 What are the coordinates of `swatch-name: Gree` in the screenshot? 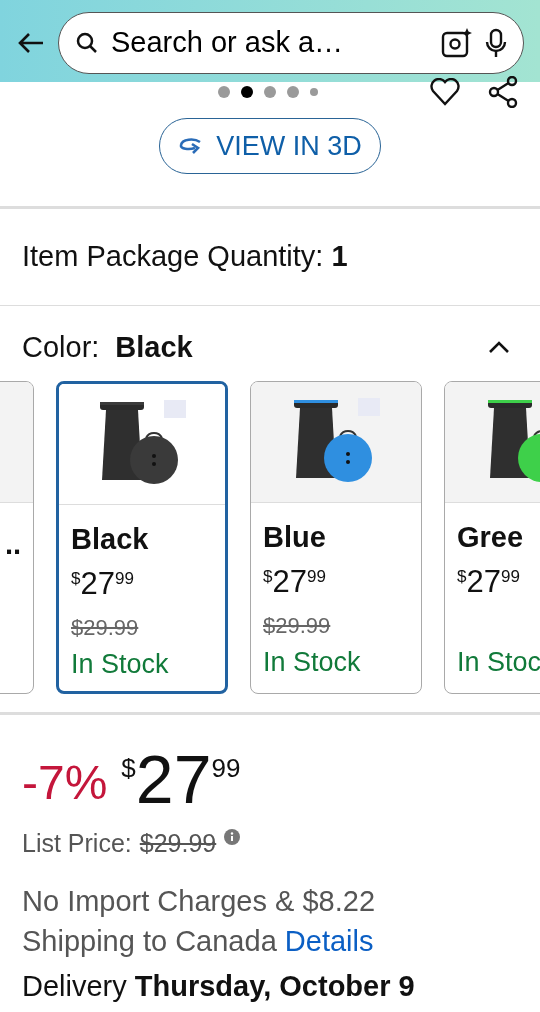 It's located at (491, 537).